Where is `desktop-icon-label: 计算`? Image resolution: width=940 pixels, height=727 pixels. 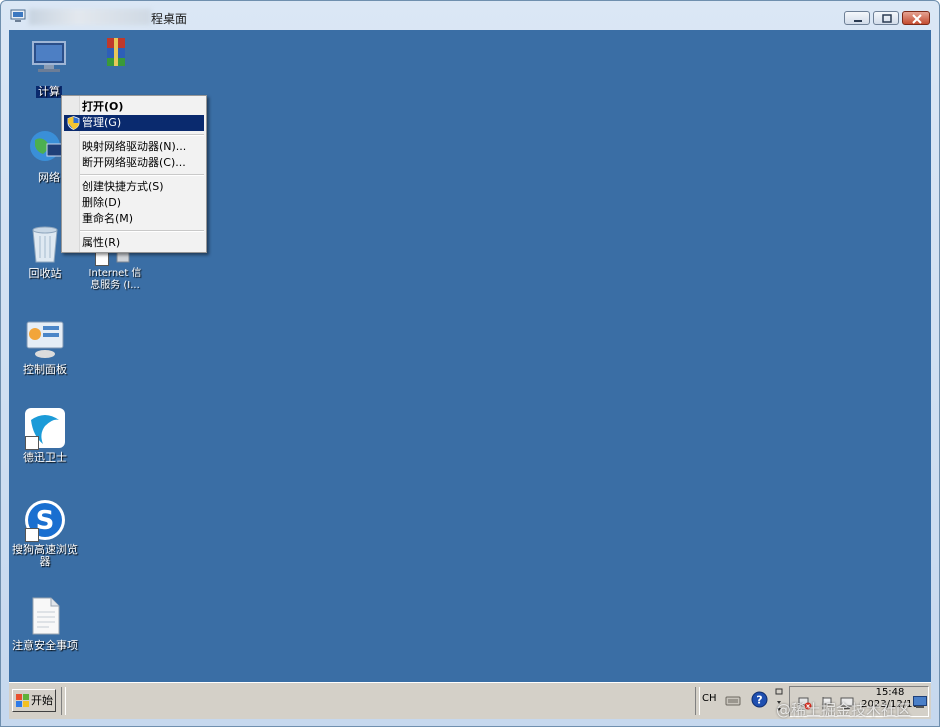 desktop-icon-label: 计算 is located at coordinates (49, 91).